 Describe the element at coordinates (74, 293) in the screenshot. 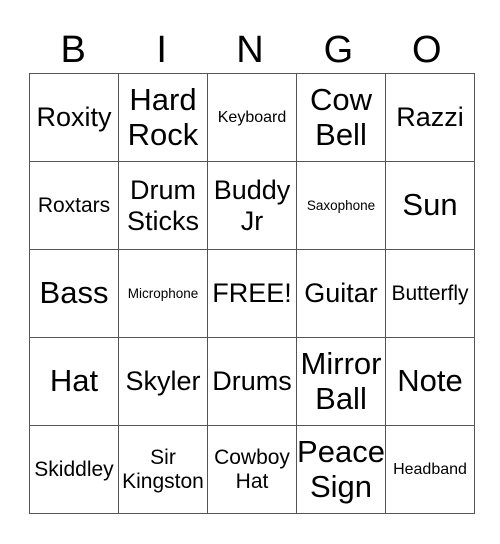

I see `bingo-cell: Bass` at that location.